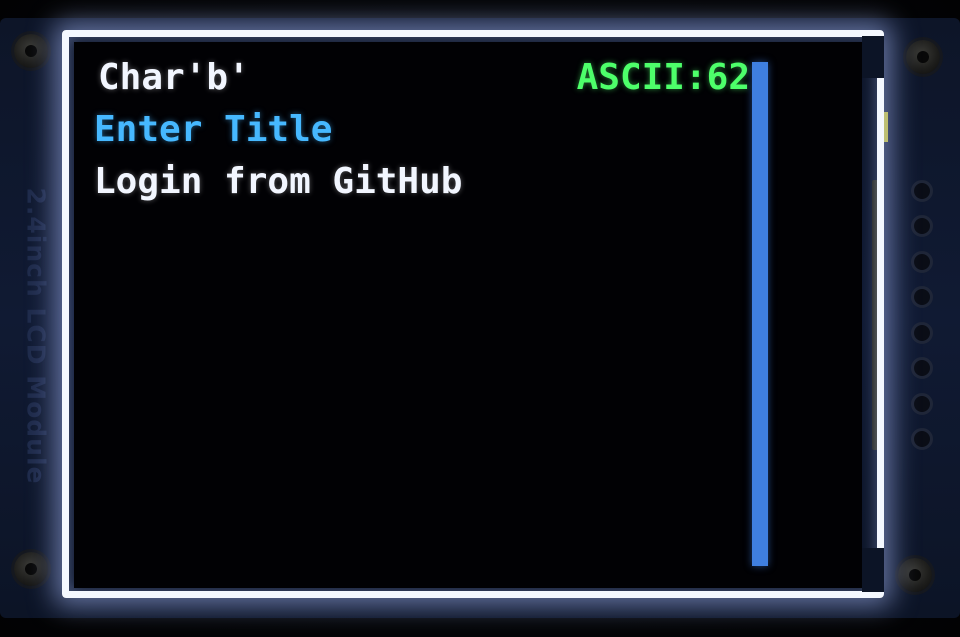 This screenshot has height=637, width=960. I want to click on ascii-value: ASCII:62, so click(663, 77).